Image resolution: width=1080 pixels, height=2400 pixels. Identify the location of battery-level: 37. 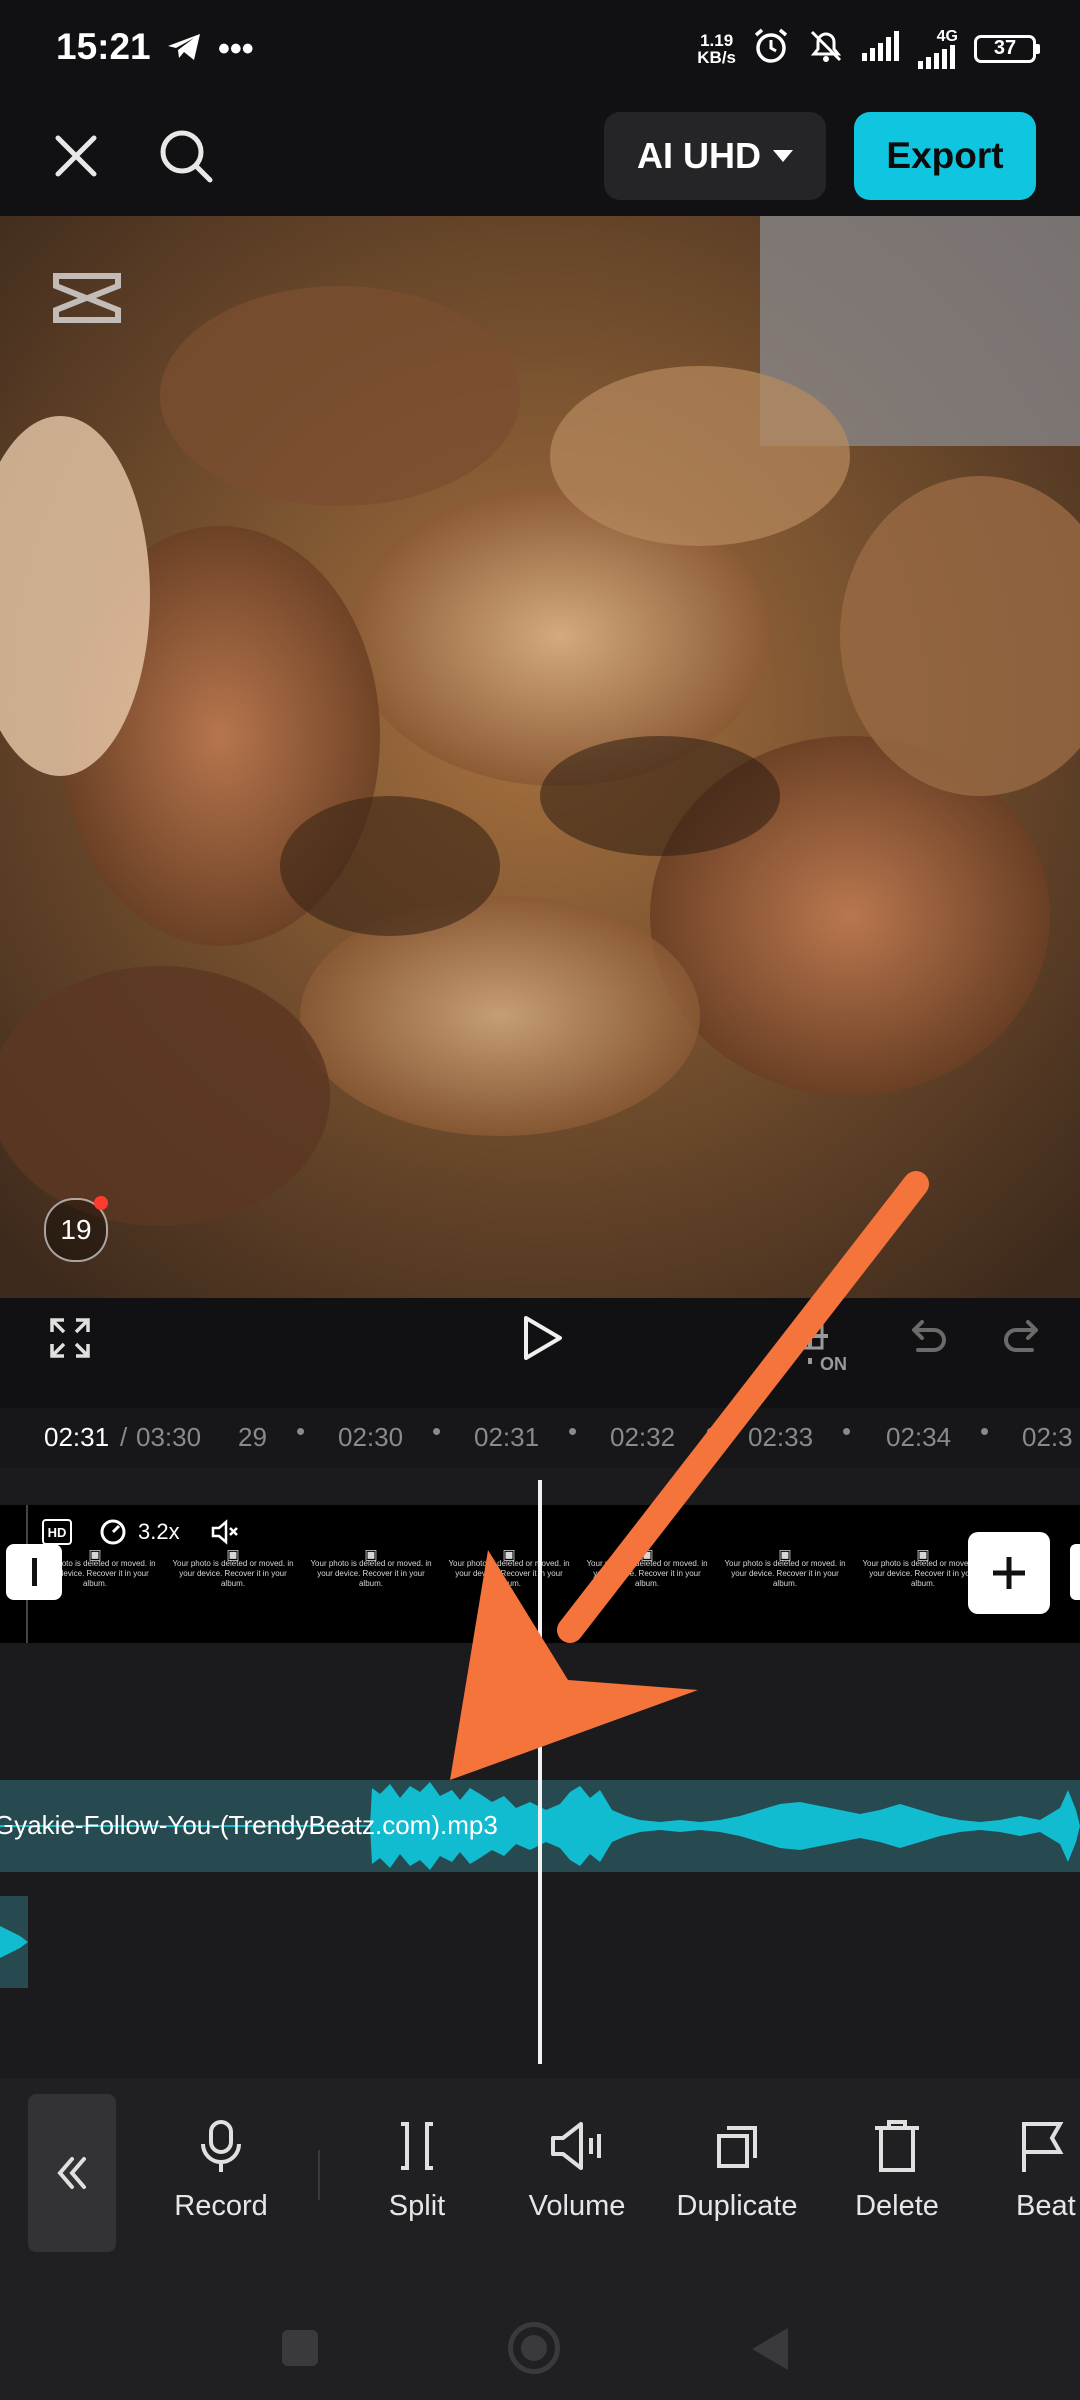
(1005, 48).